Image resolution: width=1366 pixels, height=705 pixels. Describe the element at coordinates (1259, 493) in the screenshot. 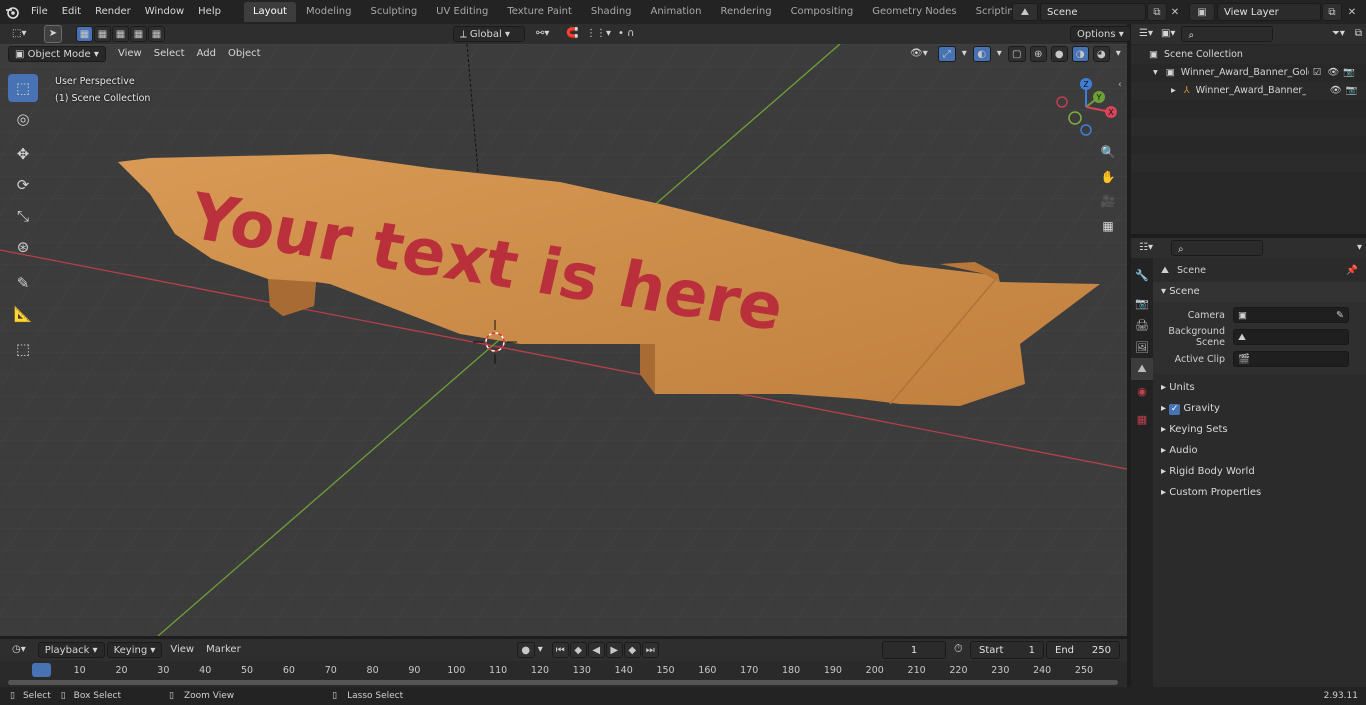

I see `custom-properties-panel: ▸ Custom Properties` at that location.